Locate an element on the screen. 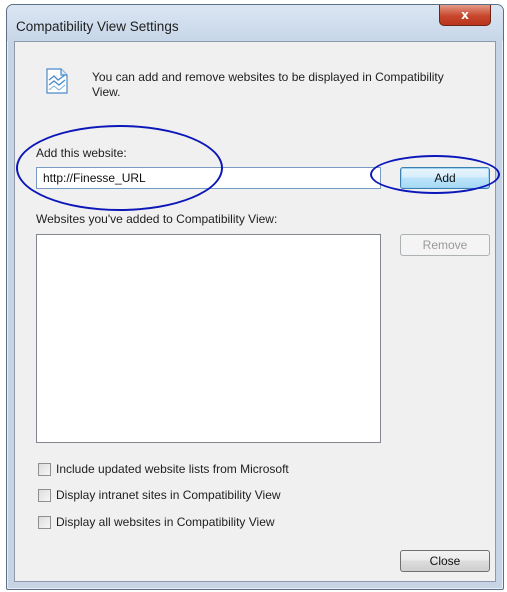 The height and width of the screenshot is (592, 507). window-title: Compatibility View Settings is located at coordinates (97, 26).